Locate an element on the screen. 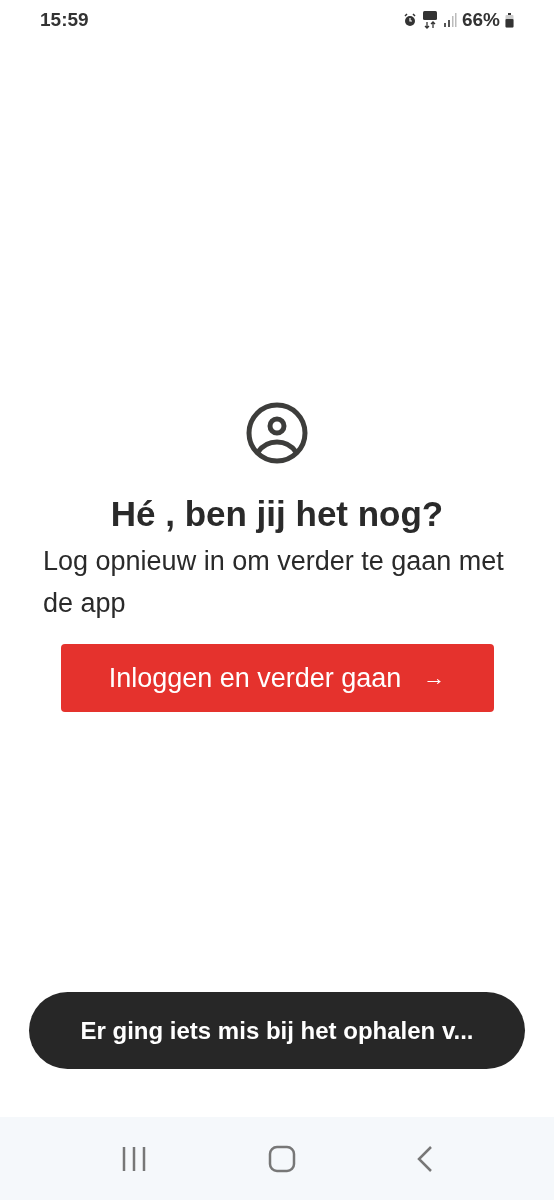  network-icon is located at coordinates (429, 20).